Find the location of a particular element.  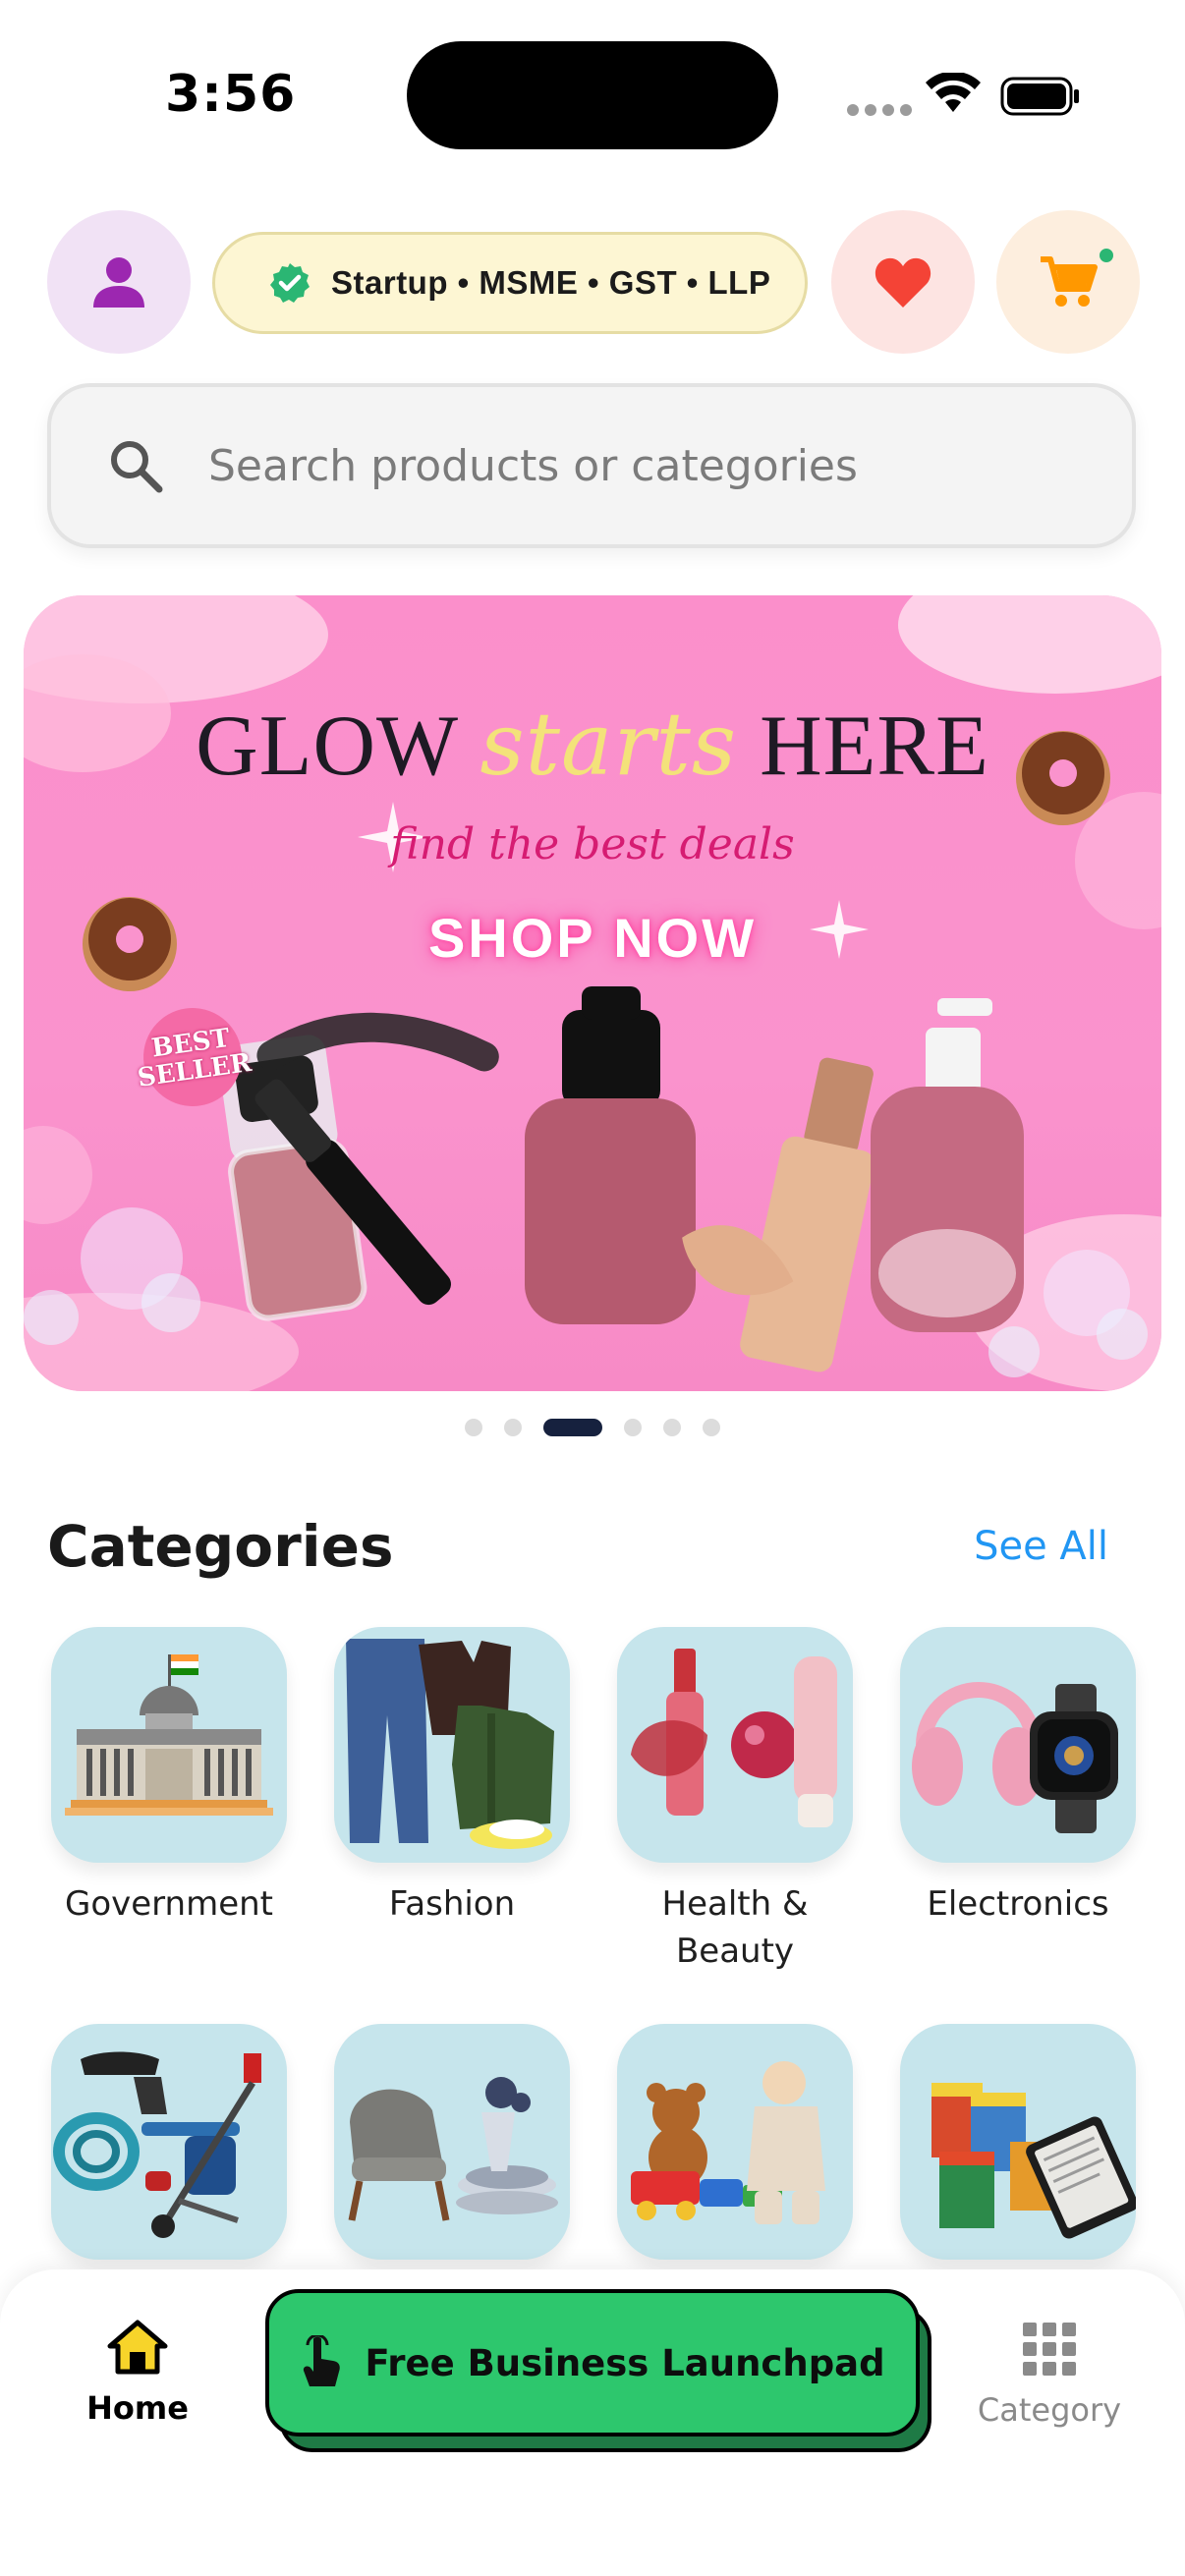

category-electronics: Electronics is located at coordinates (1018, 1777).